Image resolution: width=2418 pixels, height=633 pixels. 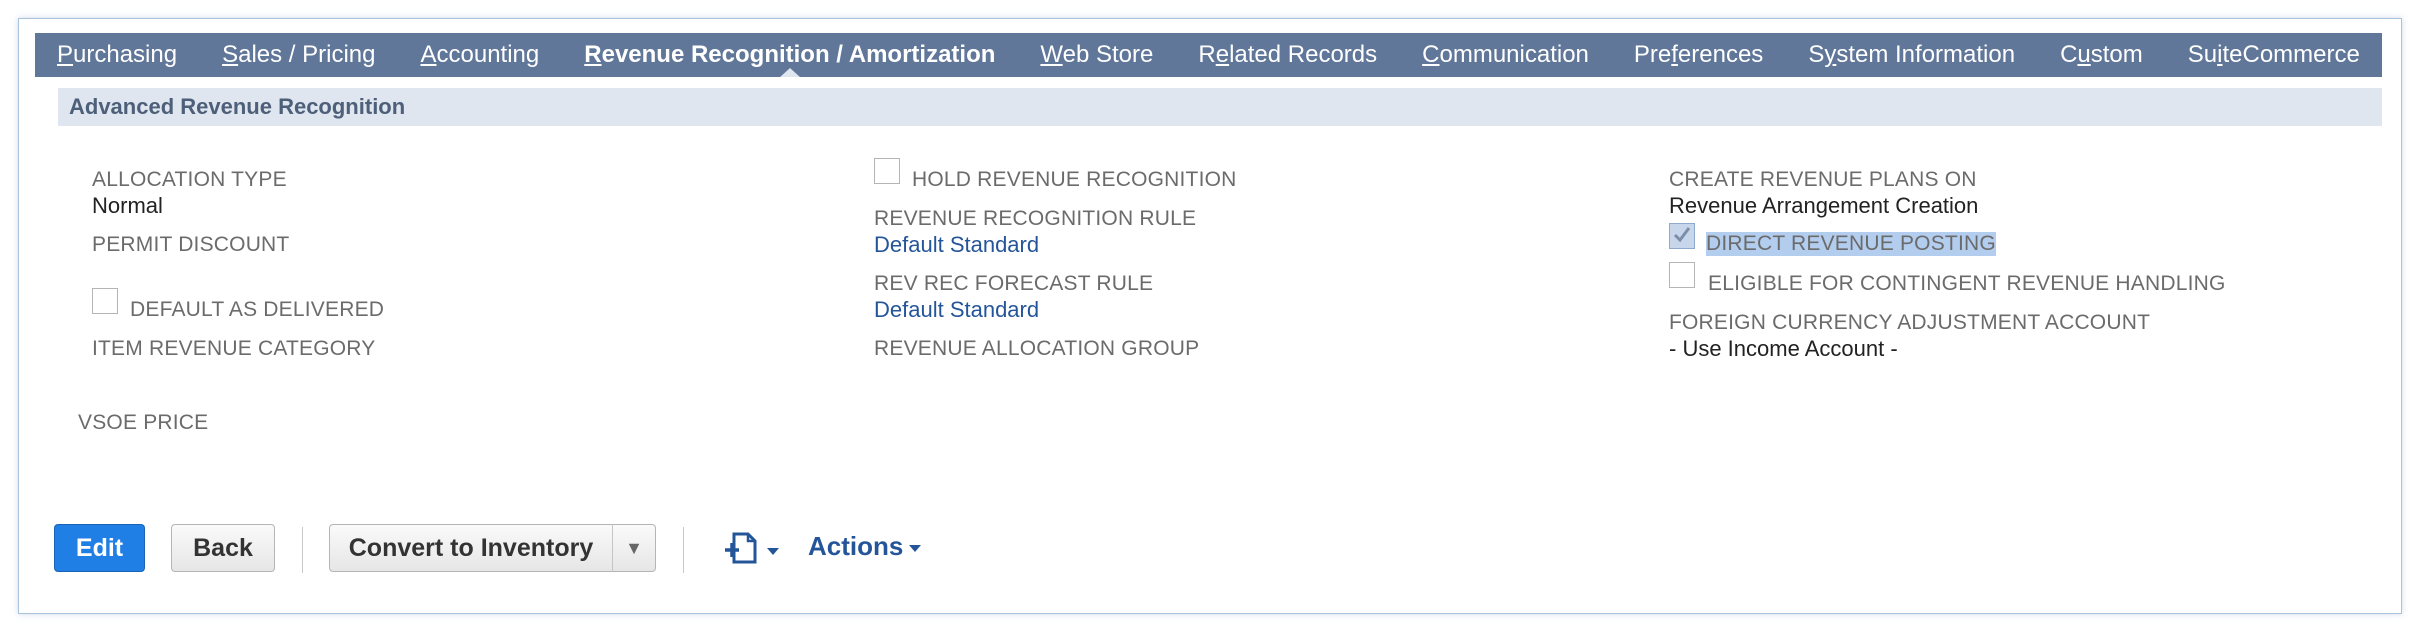 I want to click on checkmark-icon, so click(x=1682, y=235).